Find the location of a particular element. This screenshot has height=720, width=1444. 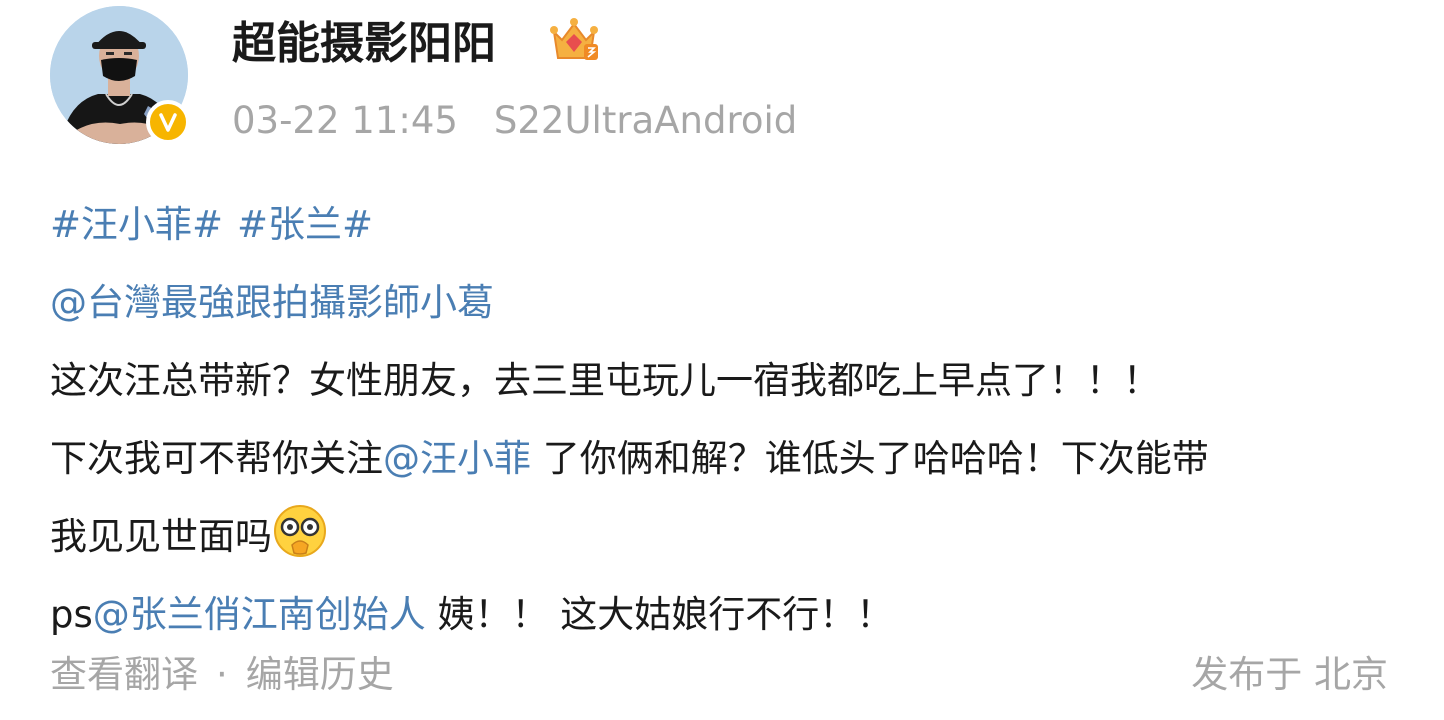

post-text-line: 我见见世面吗 is located at coordinates (730, 537).